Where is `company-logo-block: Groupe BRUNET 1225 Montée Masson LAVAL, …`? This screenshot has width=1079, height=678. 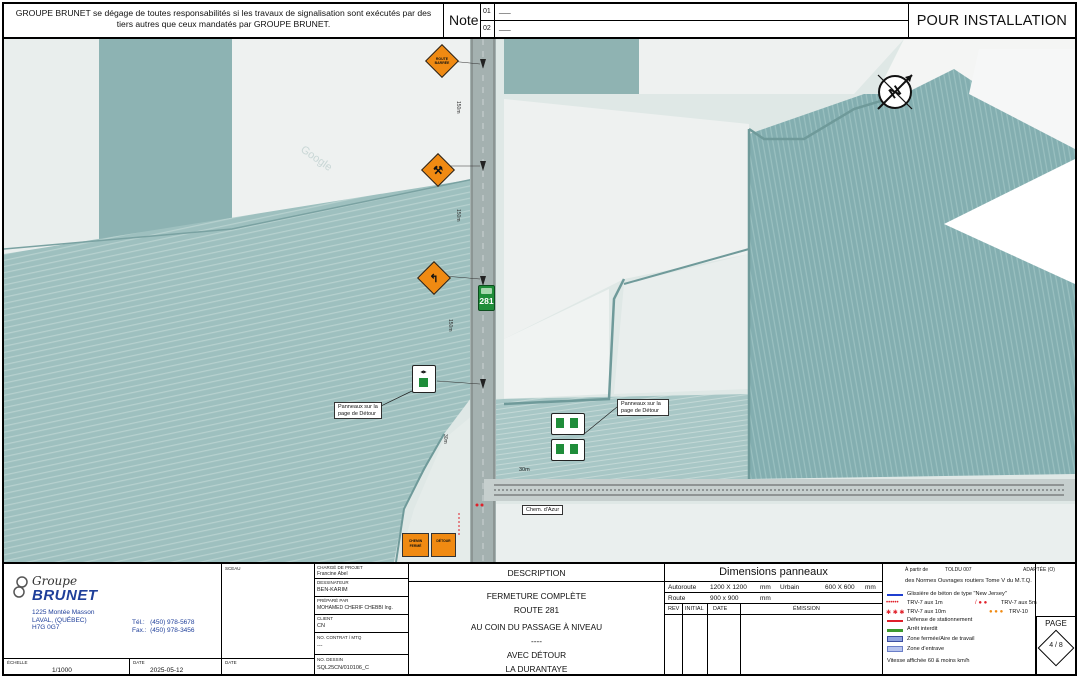
company-logo-block: Groupe BRUNET 1225 Montée Masson LAVAL, … is located at coordinates (113, 611).